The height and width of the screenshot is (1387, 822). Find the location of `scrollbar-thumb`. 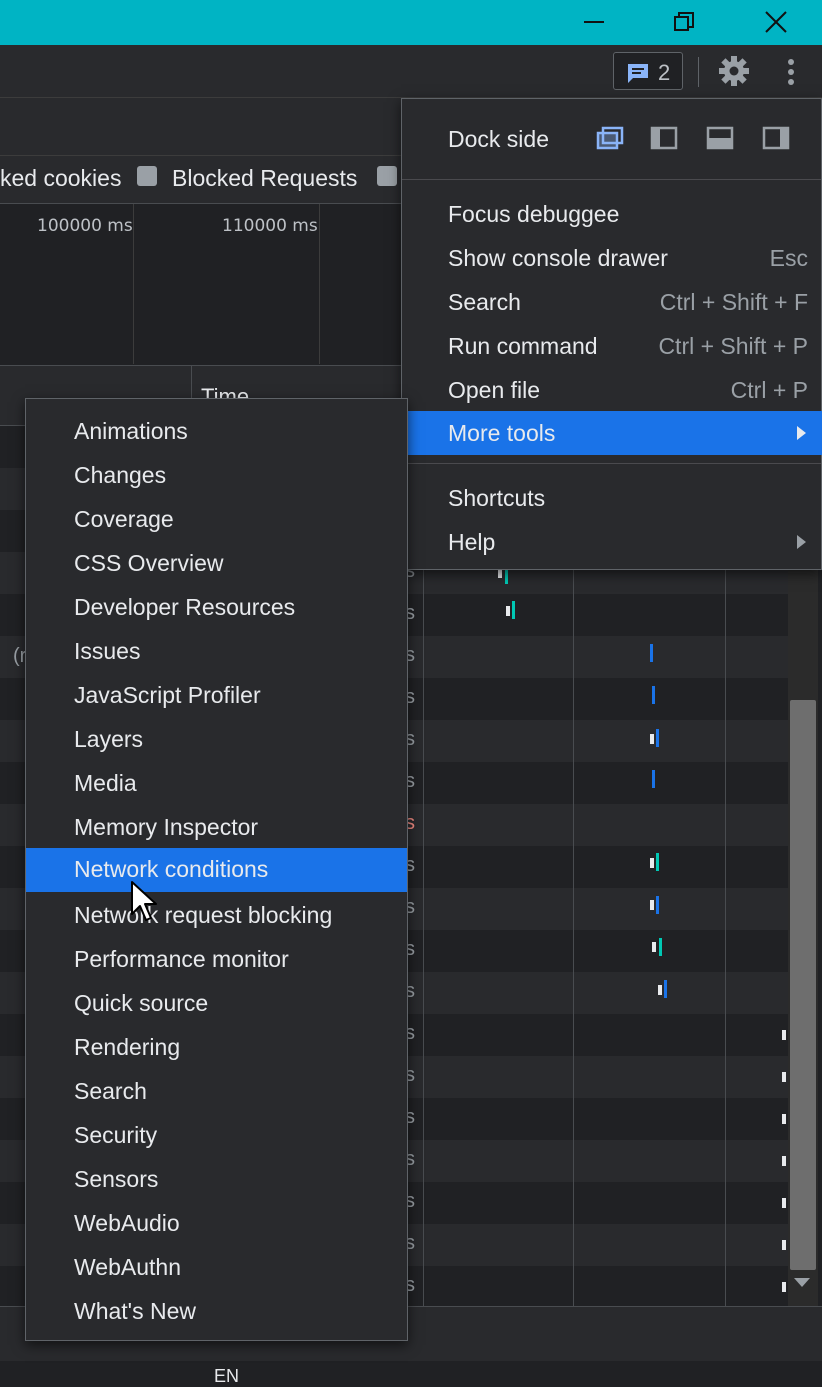

scrollbar-thumb is located at coordinates (803, 985).